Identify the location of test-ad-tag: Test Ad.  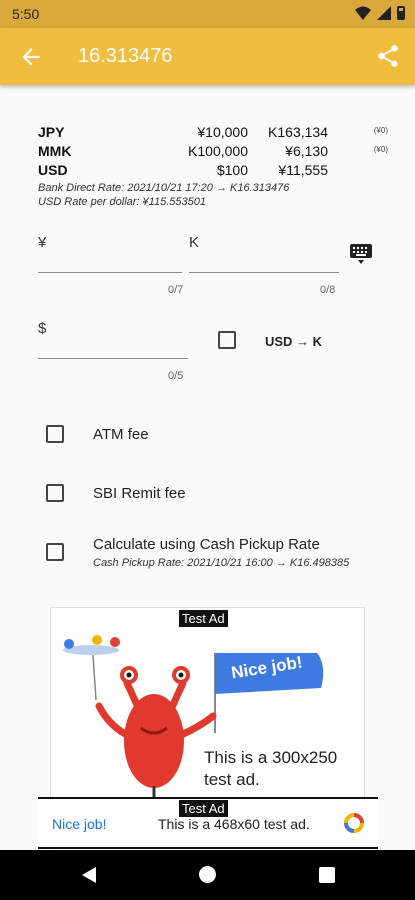
(203, 618).